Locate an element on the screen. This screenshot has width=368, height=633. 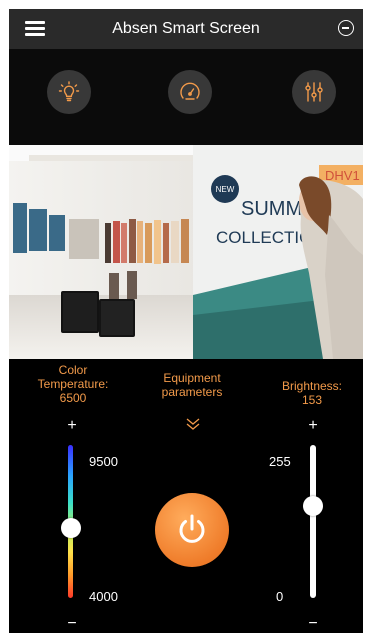
color-temperature-min: 4000 is located at coordinates (103, 596).